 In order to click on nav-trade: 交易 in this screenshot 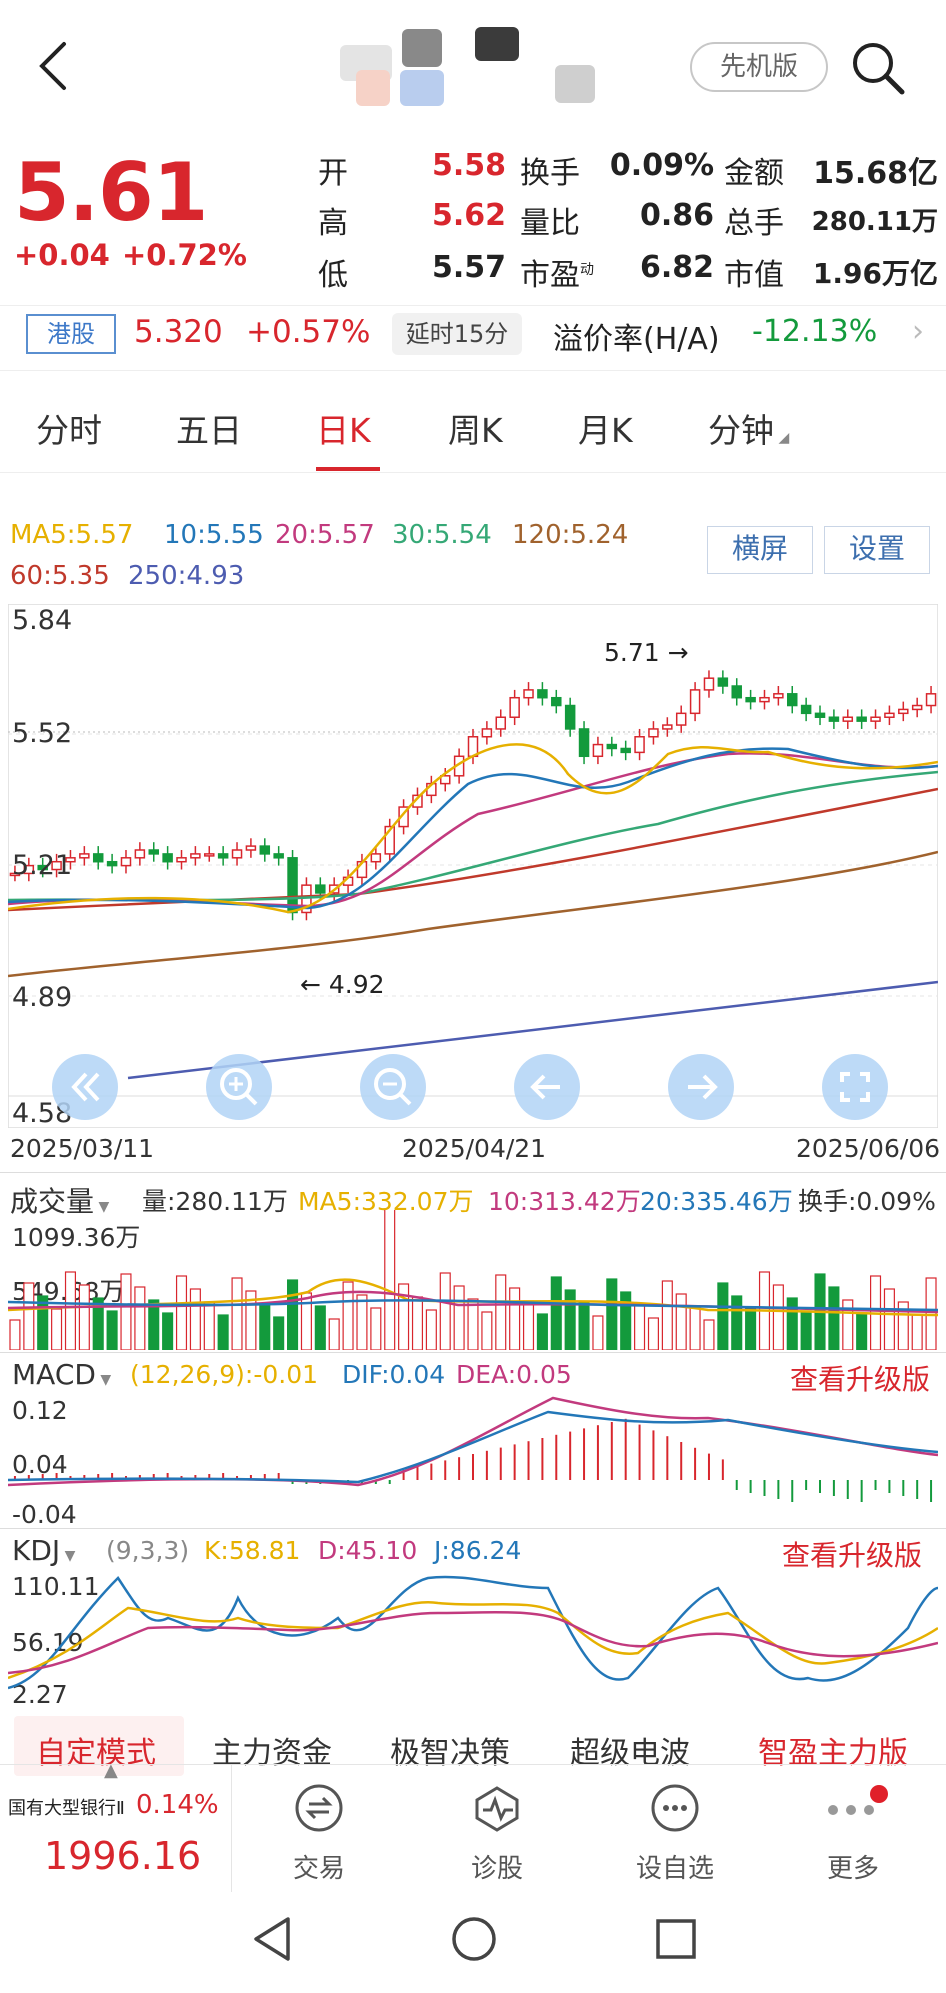, I will do `click(319, 1832)`.